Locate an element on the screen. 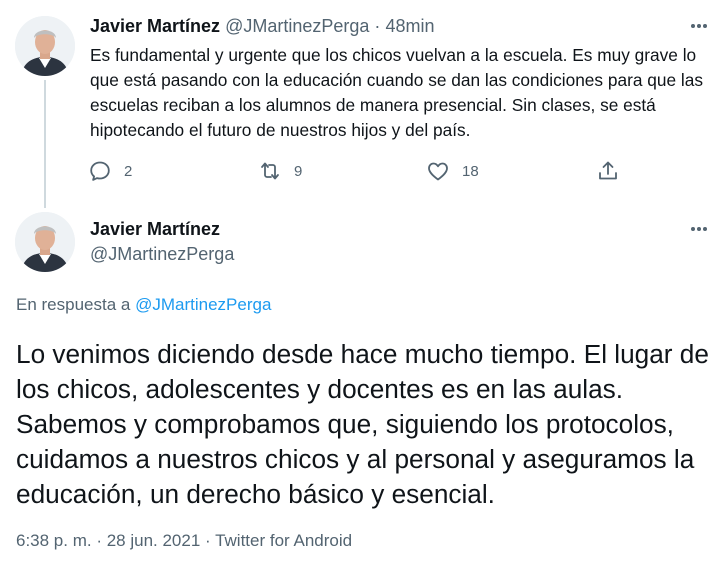 This screenshot has width=726, height=563. main-author-name: Javier Martínez is located at coordinates (155, 229).